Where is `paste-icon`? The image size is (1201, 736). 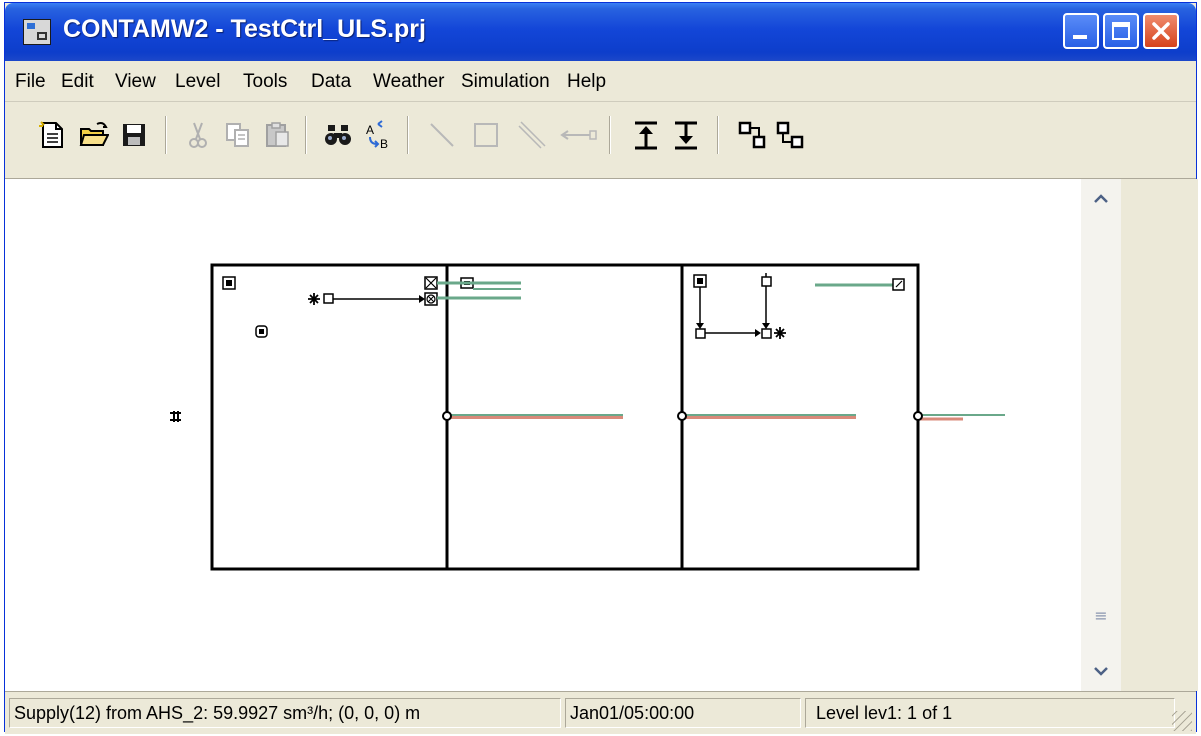 paste-icon is located at coordinates (277, 134).